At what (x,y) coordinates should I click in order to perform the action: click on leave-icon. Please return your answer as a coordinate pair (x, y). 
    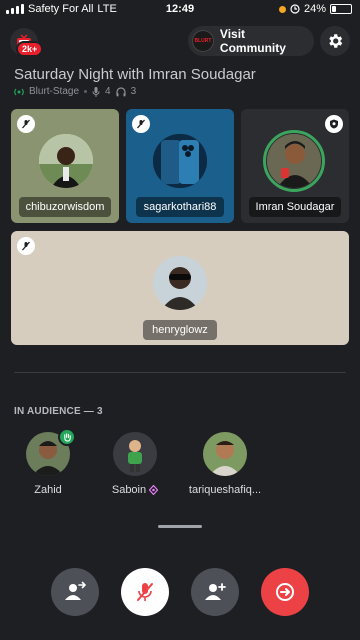
    Looking at the image, I should click on (285, 592).